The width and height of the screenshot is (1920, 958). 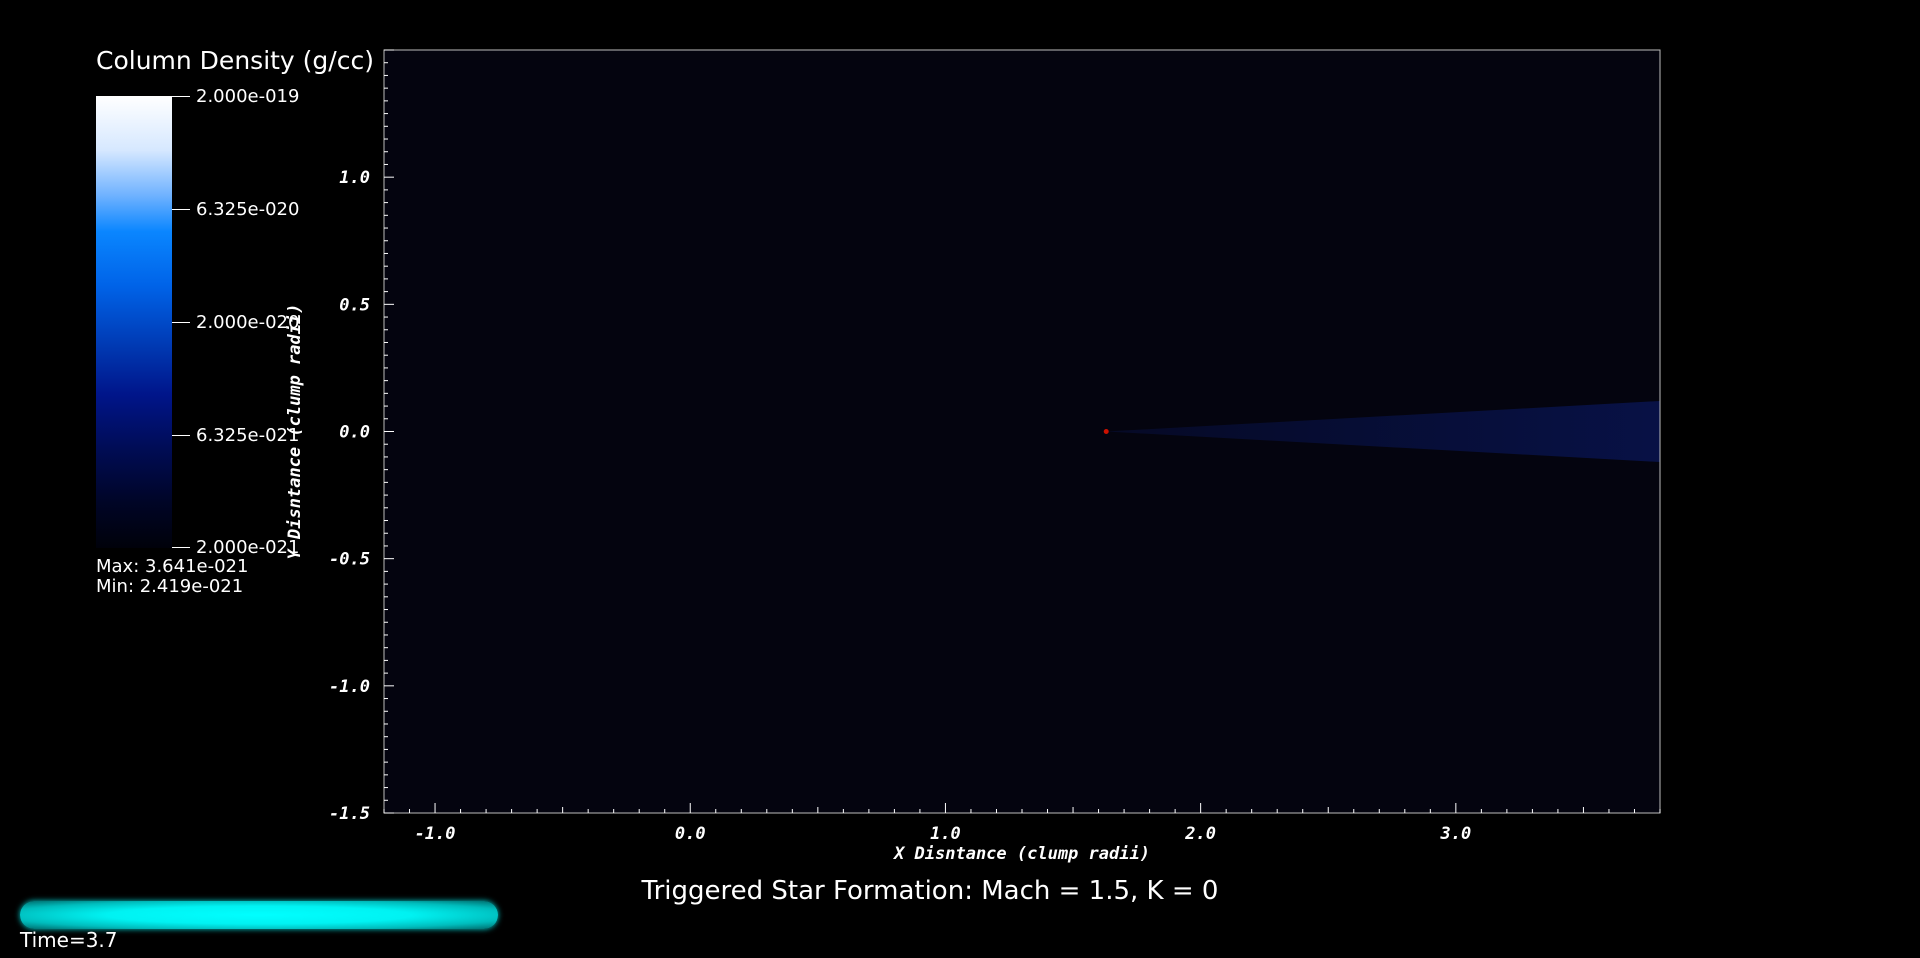 What do you see at coordinates (354, 305) in the screenshot?
I see `y-tick-label: 0.5` at bounding box center [354, 305].